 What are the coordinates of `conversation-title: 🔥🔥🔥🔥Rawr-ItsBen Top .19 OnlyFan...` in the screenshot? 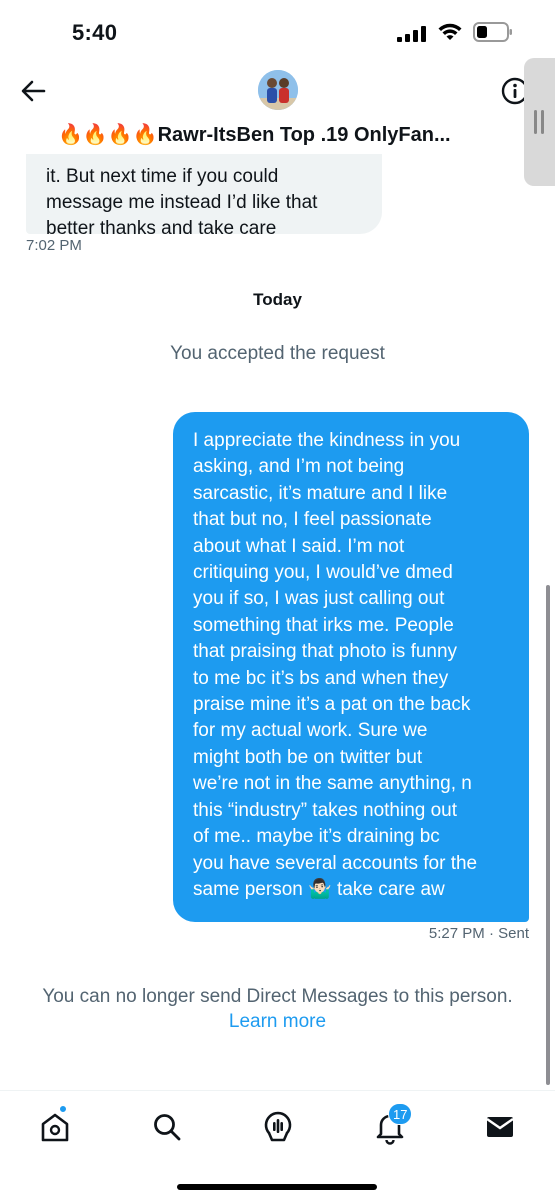 It's located at (283, 134).